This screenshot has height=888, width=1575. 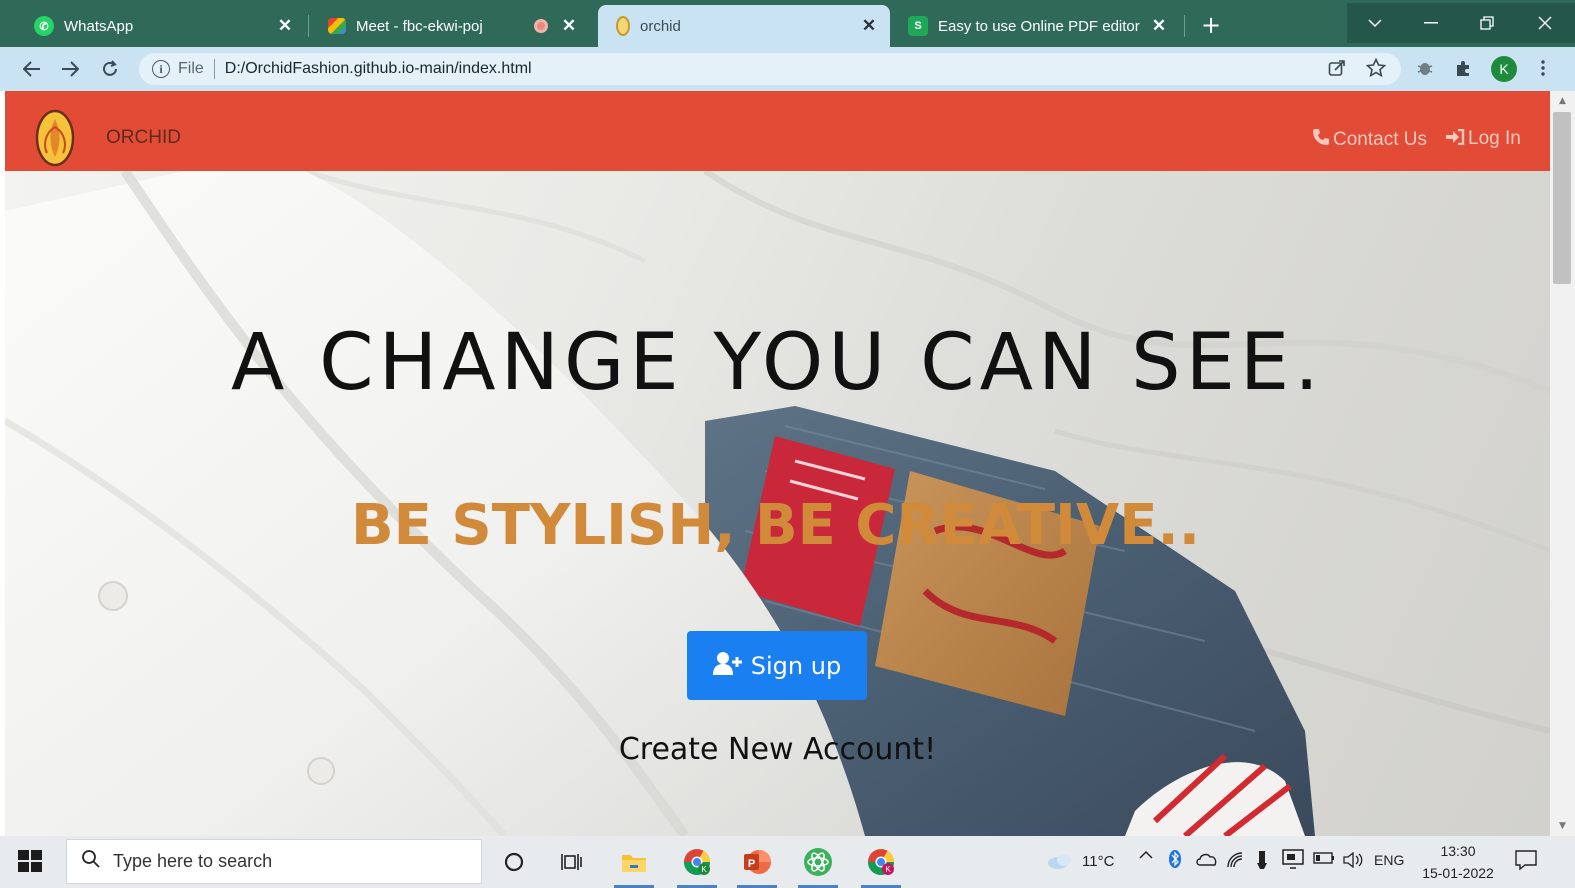 What do you see at coordinates (1562, 826) in the screenshot?
I see `scroll-down-arrow-icon: ▼` at bounding box center [1562, 826].